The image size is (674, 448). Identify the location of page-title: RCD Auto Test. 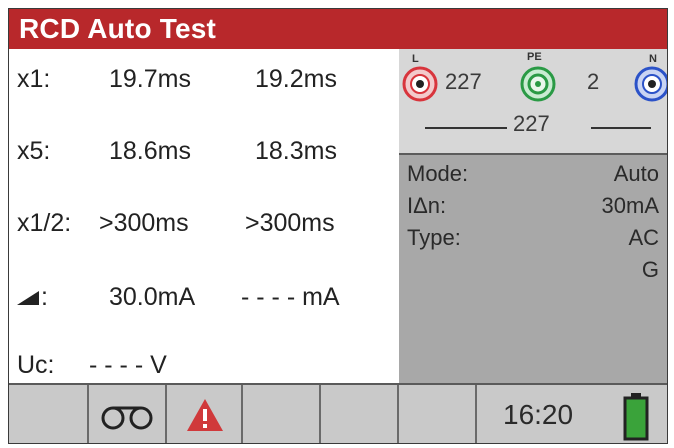
(118, 28).